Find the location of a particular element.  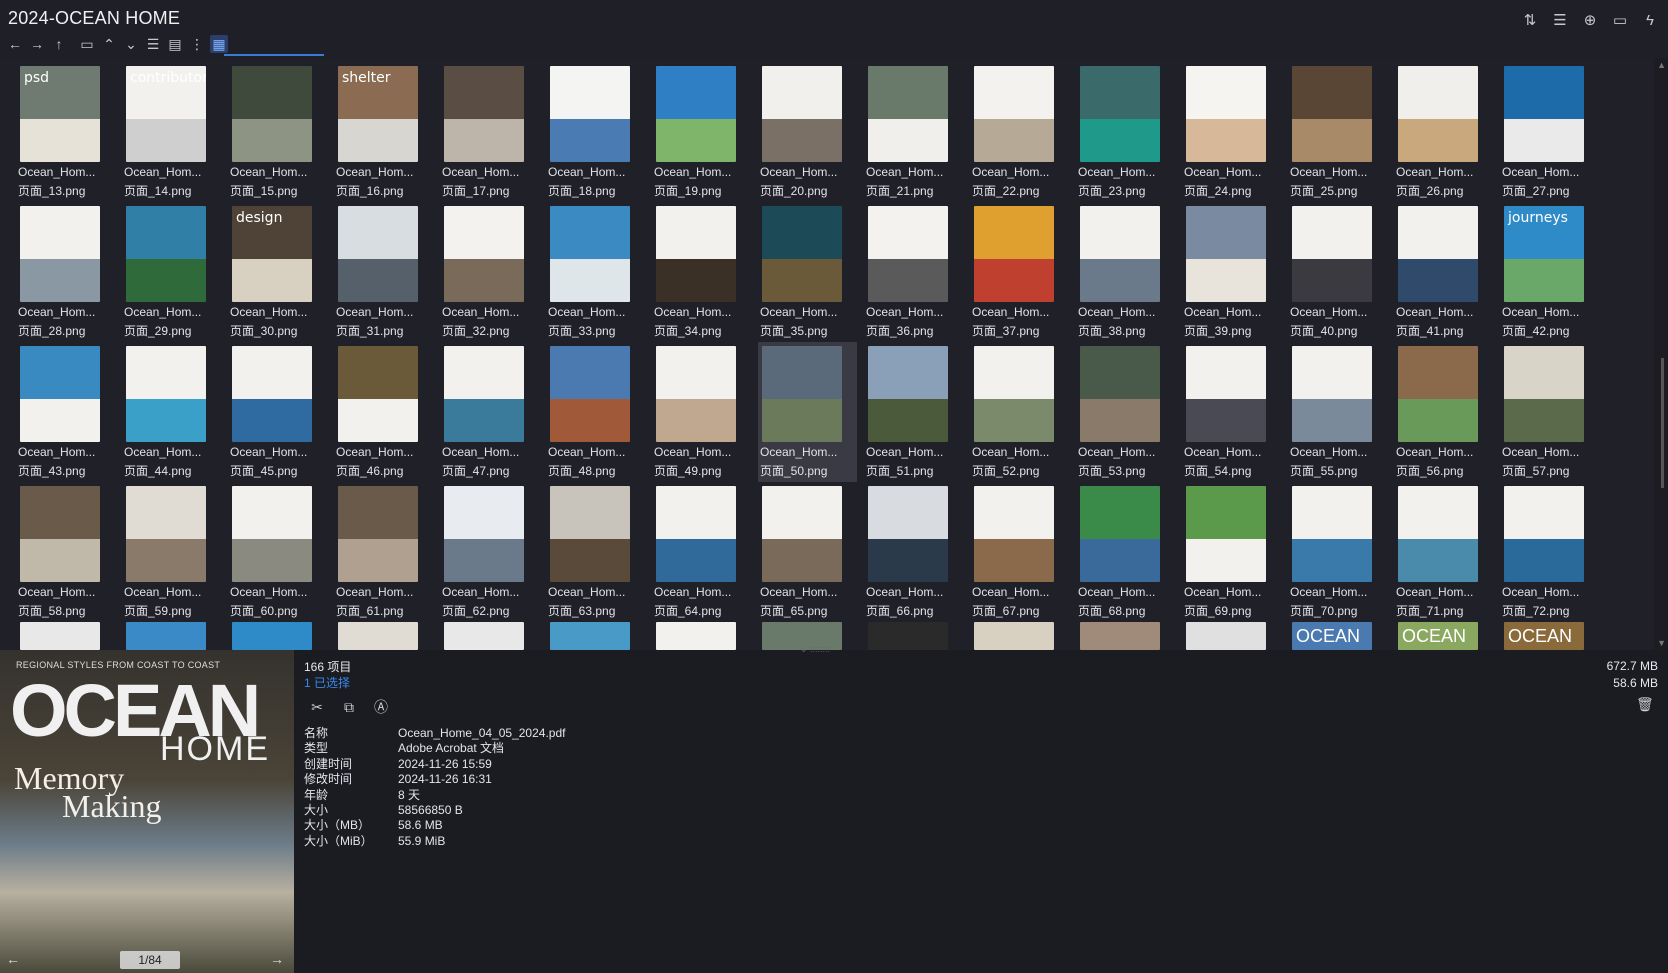

file-thumbnail-item: Ocean_Hom... 页面_28.png is located at coordinates (65, 272).